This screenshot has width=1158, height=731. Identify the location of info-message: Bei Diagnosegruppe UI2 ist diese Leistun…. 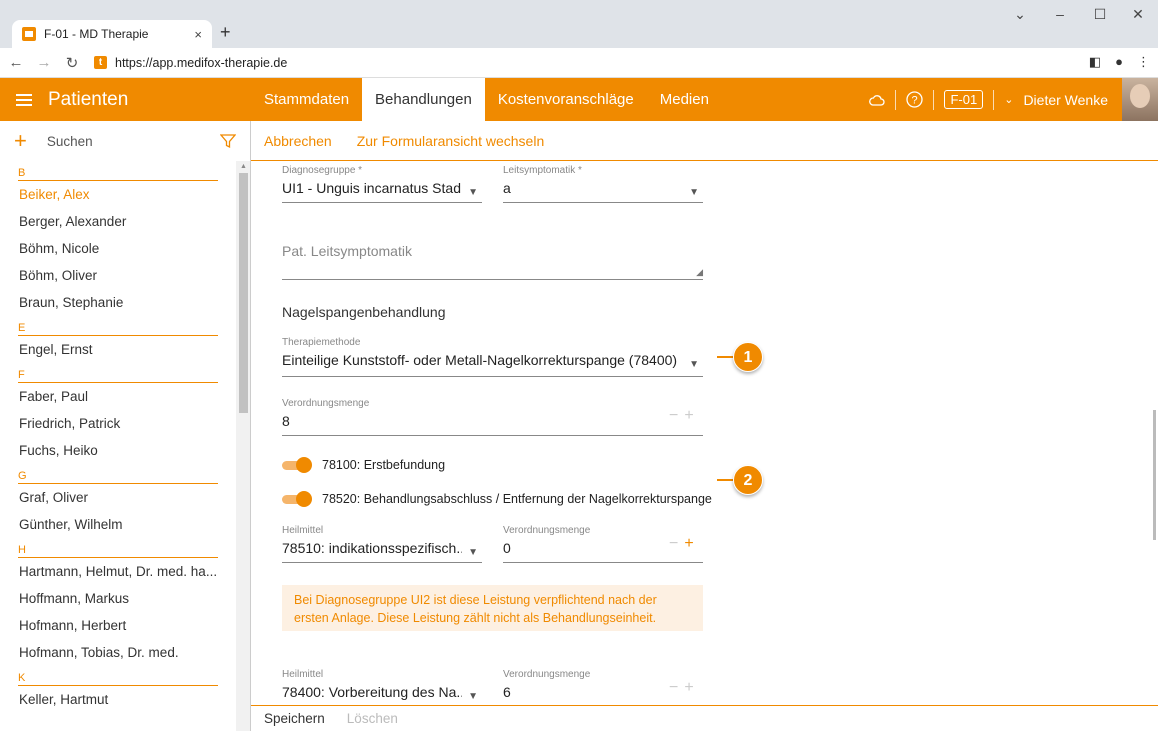
(492, 608).